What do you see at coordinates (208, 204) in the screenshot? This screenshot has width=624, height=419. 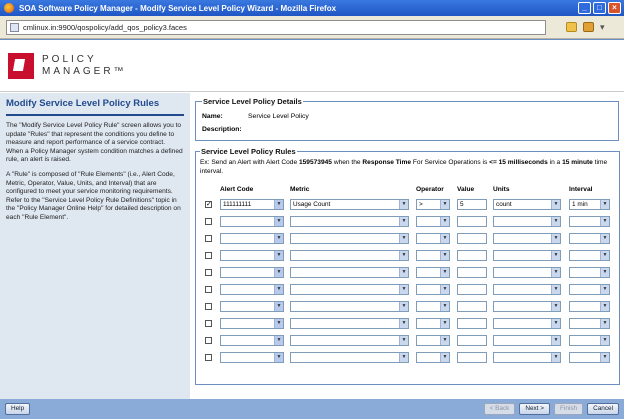 I see `rule-checkbox: ✓` at bounding box center [208, 204].